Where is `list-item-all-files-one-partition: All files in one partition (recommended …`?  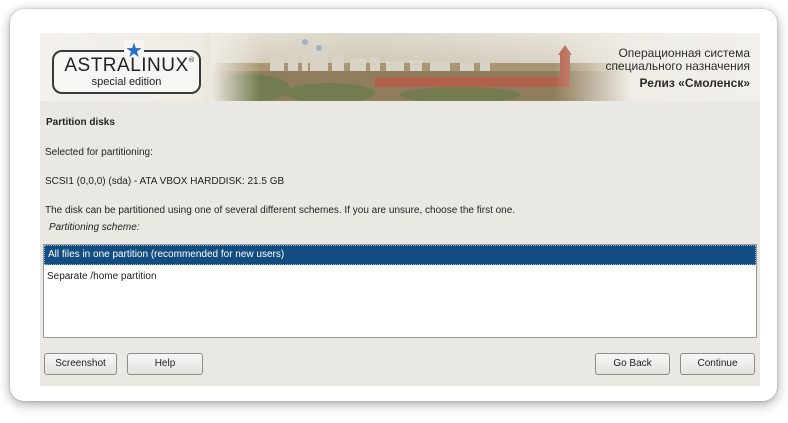
list-item-all-files-one-partition: All files in one partition (recommended … is located at coordinates (400, 255).